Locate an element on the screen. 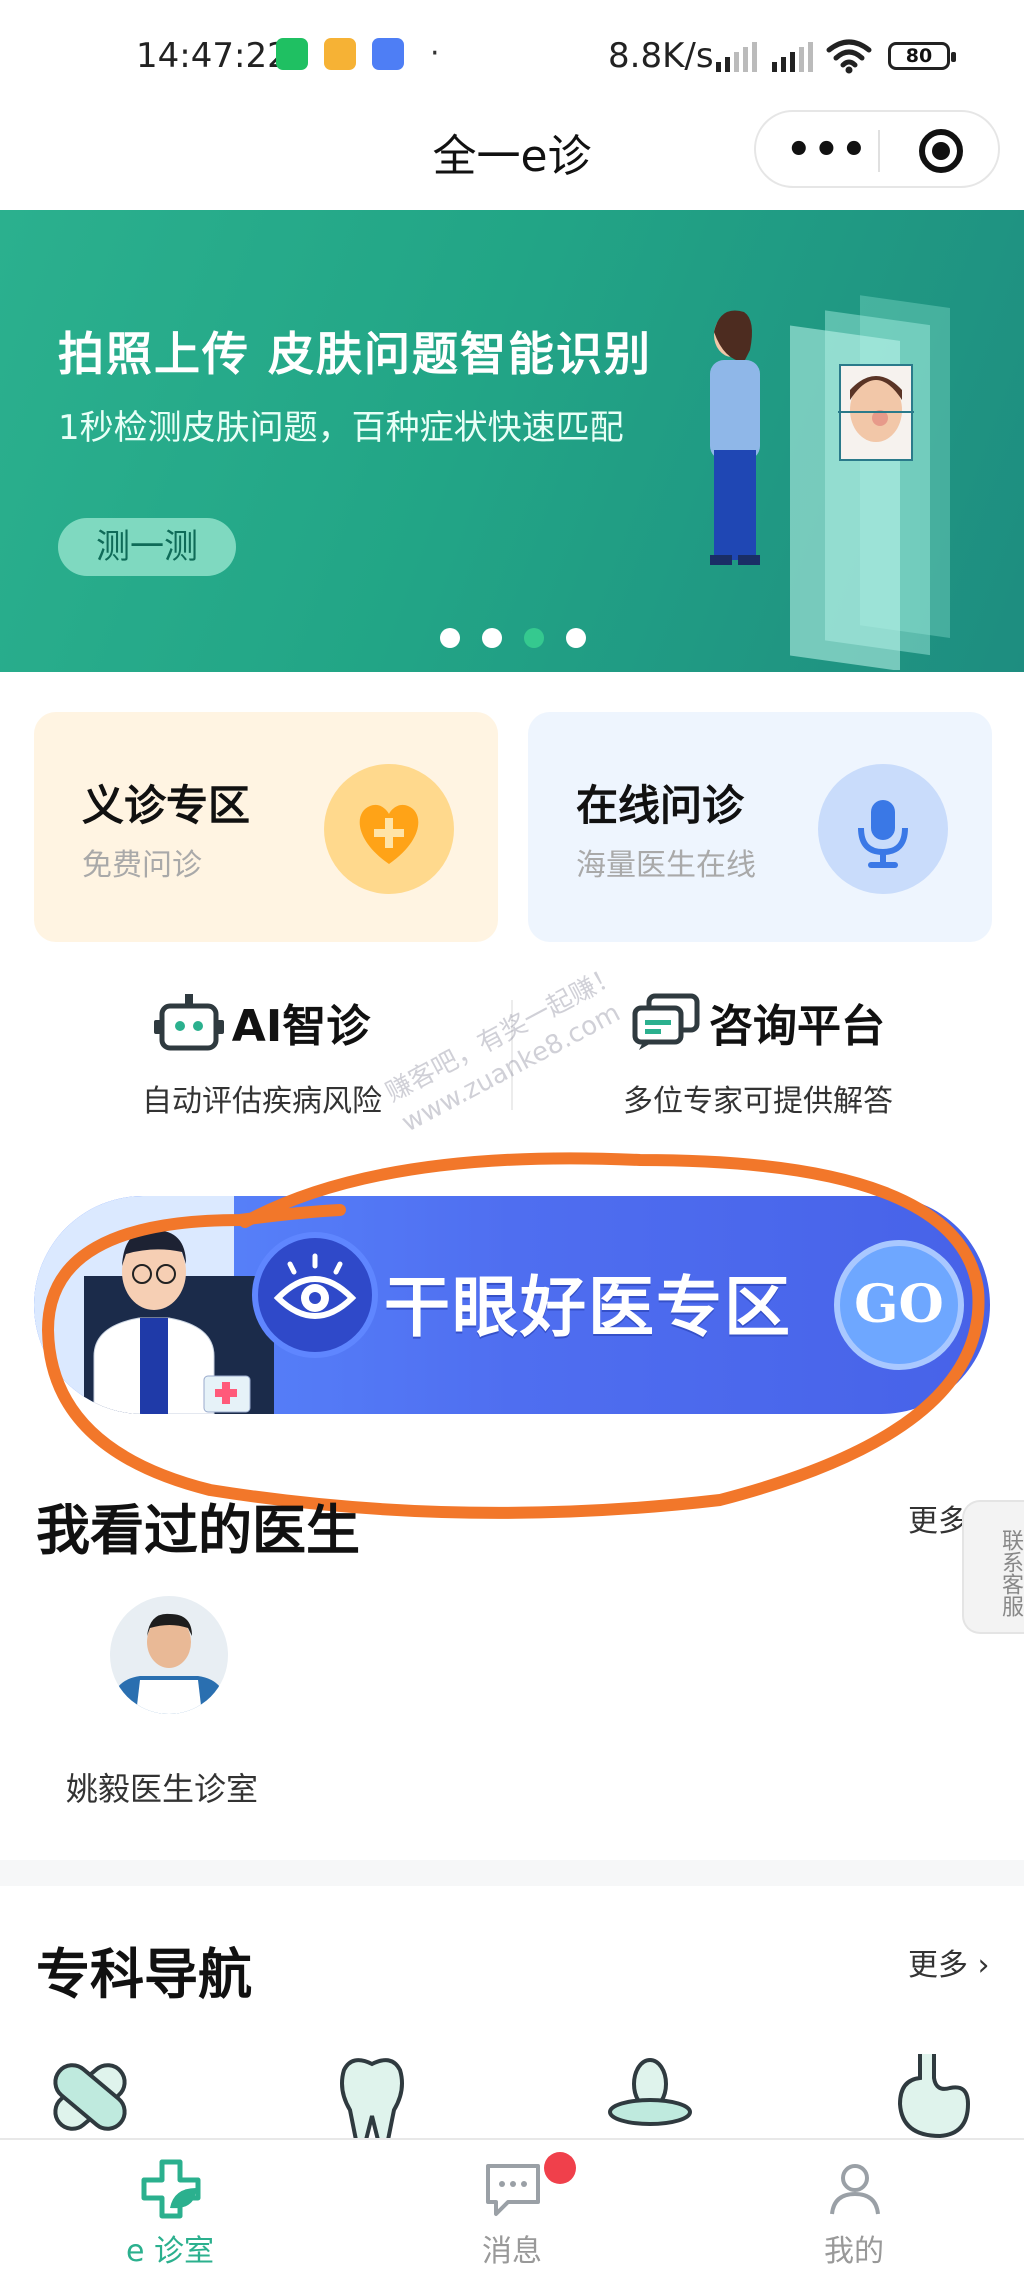 Image resolution: width=1024 pixels, height=2278 pixels. bottom-tab-bar: e 诊室 消息 我的 is located at coordinates (512, 2207).